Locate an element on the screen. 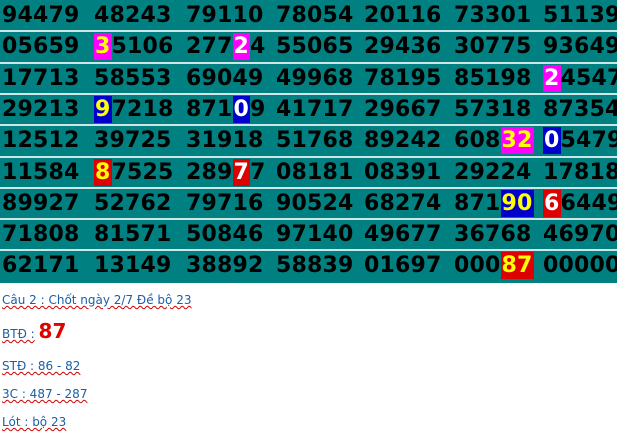 Image resolution: width=617 pixels, height=433 pixels. cell-number: 71808 is located at coordinates (41, 234).